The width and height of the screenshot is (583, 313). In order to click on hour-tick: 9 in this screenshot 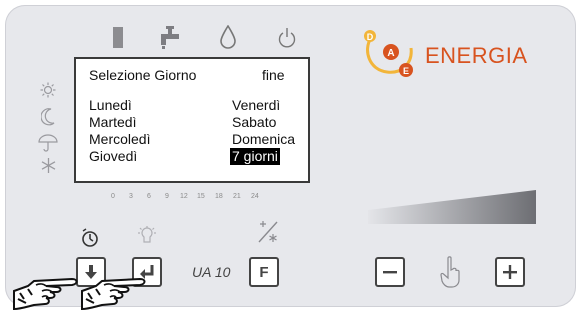, I will do `click(167, 196)`.